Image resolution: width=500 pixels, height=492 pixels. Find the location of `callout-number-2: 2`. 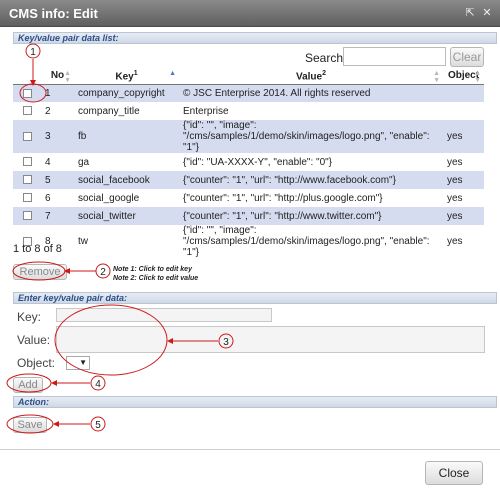

callout-number-2: 2 is located at coordinates (103, 272).